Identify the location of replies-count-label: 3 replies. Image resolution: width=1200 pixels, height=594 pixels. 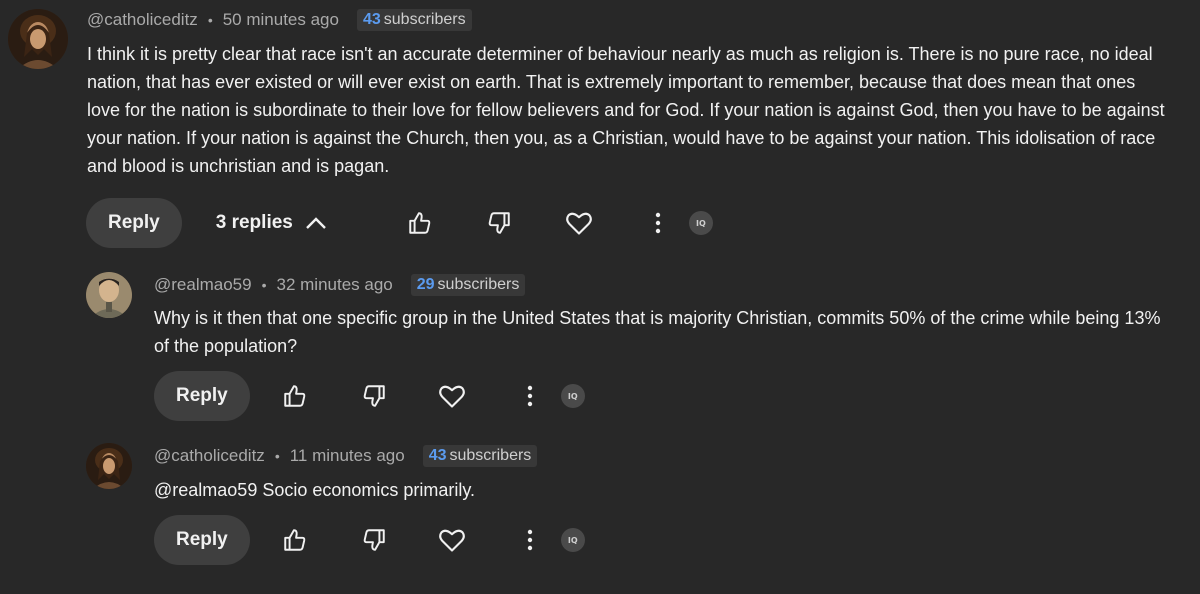
(254, 222).